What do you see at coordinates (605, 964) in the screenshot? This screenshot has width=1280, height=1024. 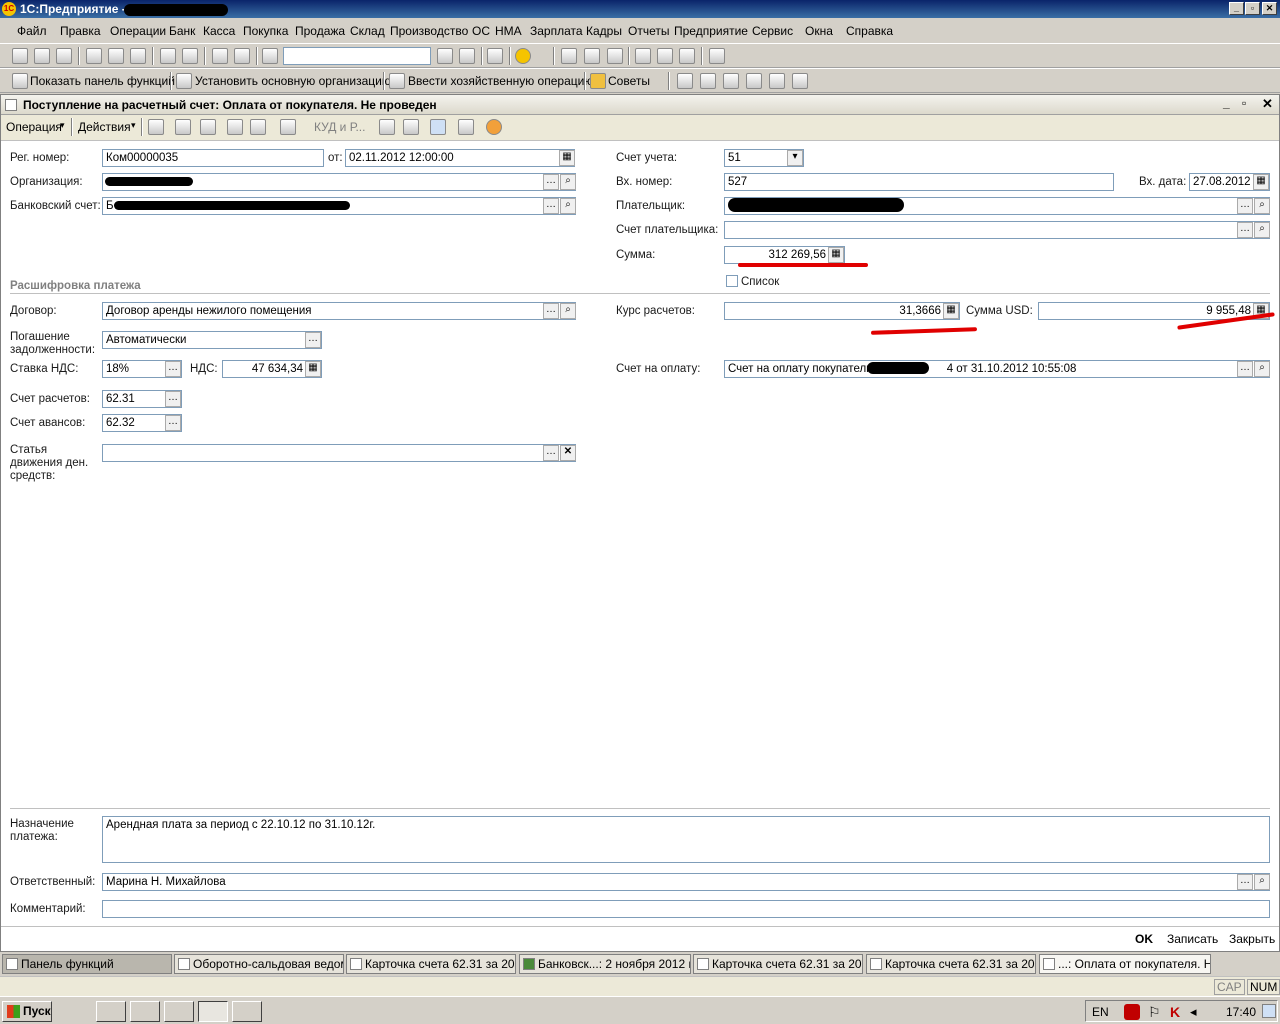 I see `window-tab: Банковск...: 2 ноября 2012 г.` at bounding box center [605, 964].